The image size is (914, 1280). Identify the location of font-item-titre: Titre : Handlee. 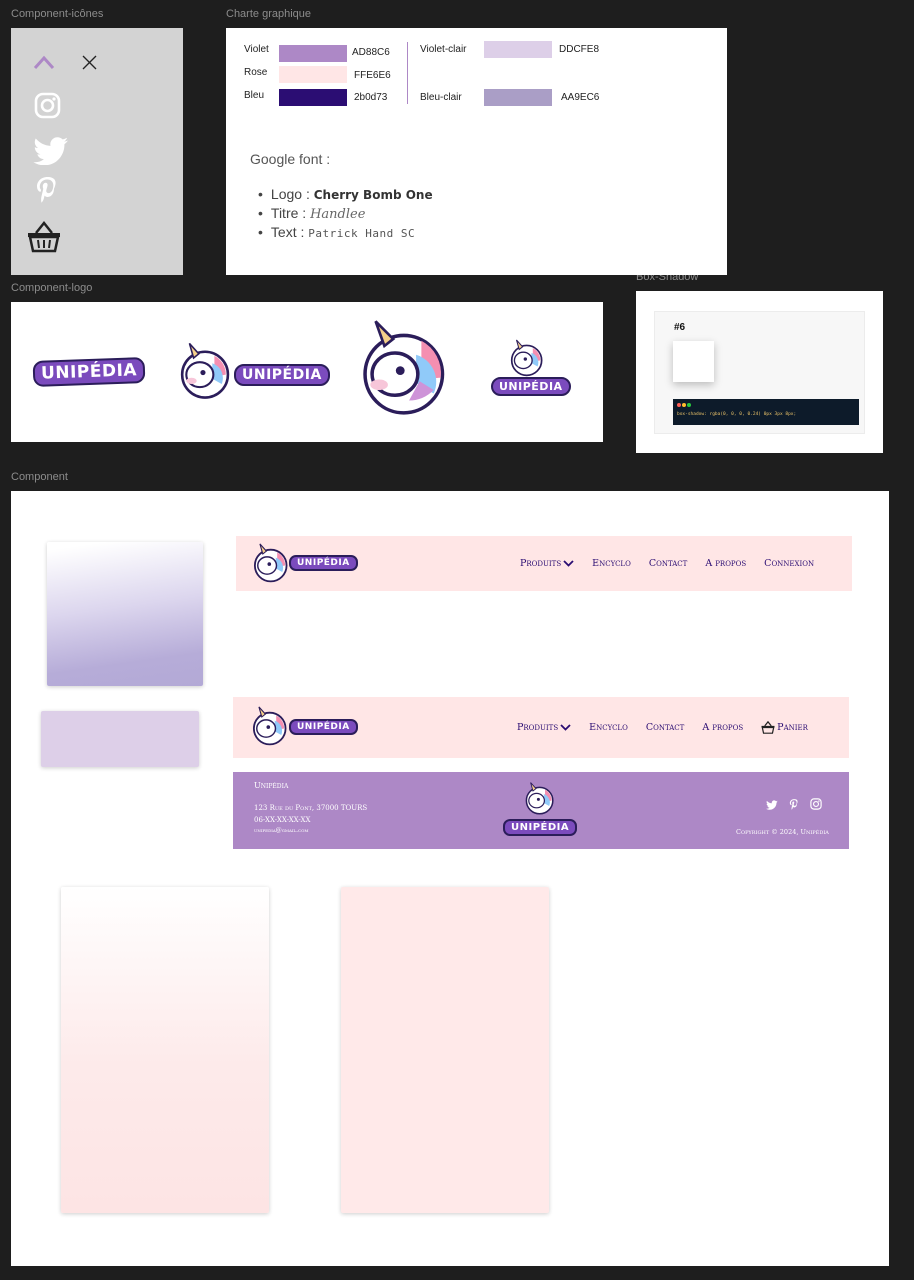
(345, 213).